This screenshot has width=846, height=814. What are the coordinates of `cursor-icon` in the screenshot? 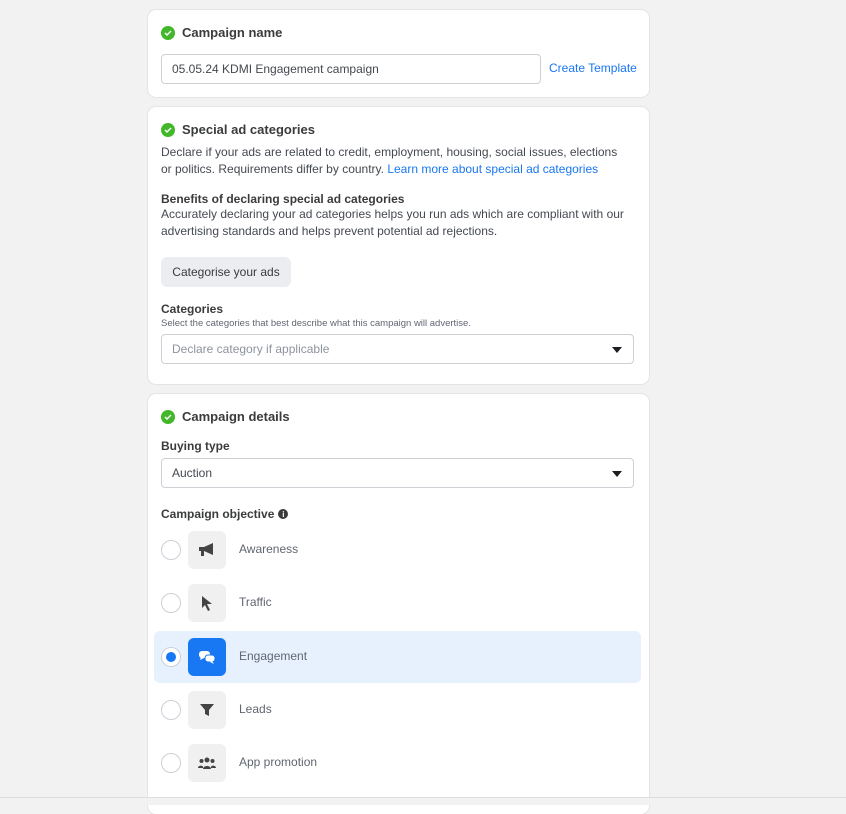 It's located at (207, 603).